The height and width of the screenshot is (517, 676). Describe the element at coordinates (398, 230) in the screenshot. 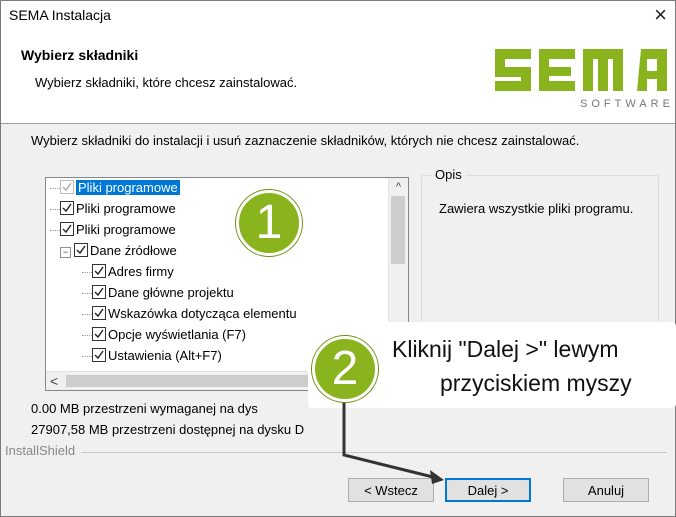

I see `scroll-thumb` at that location.